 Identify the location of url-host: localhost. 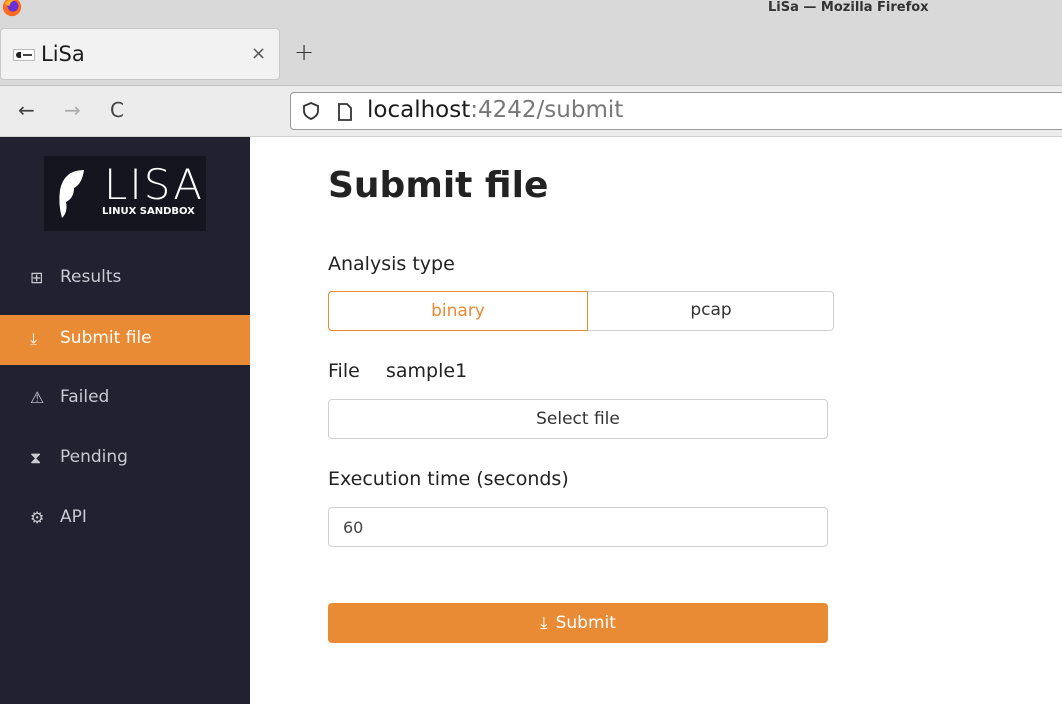
(419, 110).